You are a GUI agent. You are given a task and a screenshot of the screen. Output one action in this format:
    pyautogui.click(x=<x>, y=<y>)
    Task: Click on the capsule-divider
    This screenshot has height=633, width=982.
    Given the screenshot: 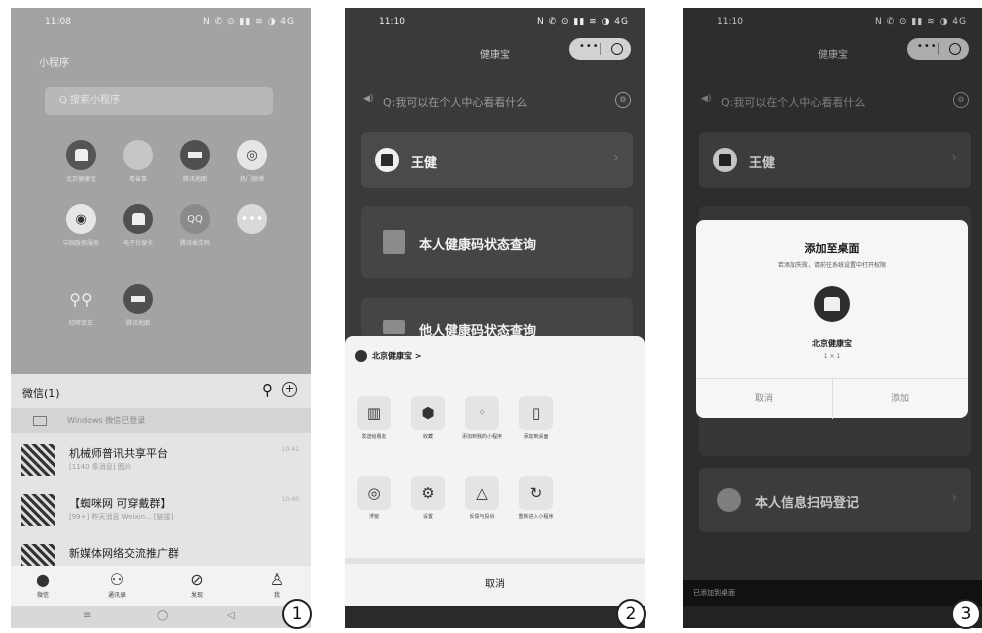 What is the action you would take?
    pyautogui.click(x=600, y=49)
    